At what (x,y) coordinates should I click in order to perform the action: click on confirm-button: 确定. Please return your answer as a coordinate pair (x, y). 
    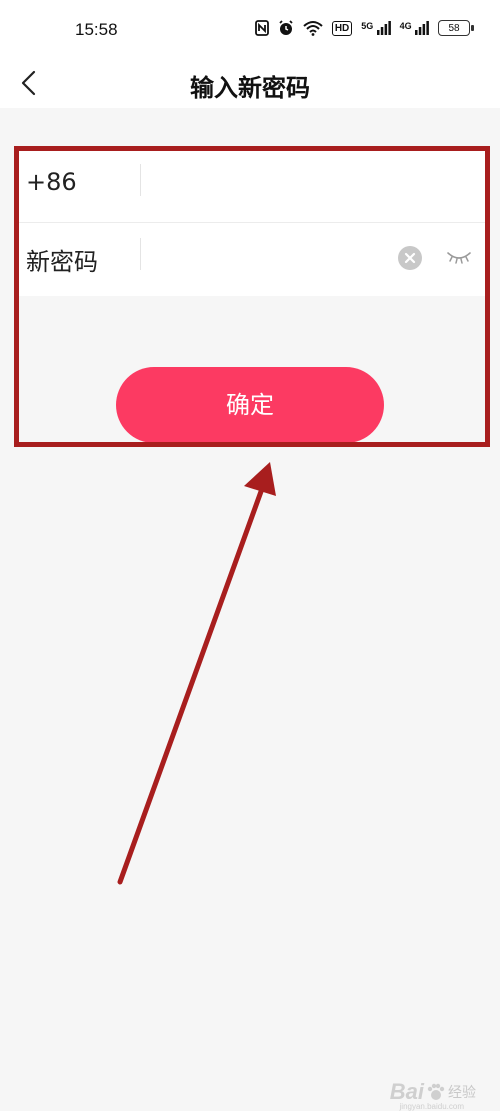
    Looking at the image, I should click on (250, 405).